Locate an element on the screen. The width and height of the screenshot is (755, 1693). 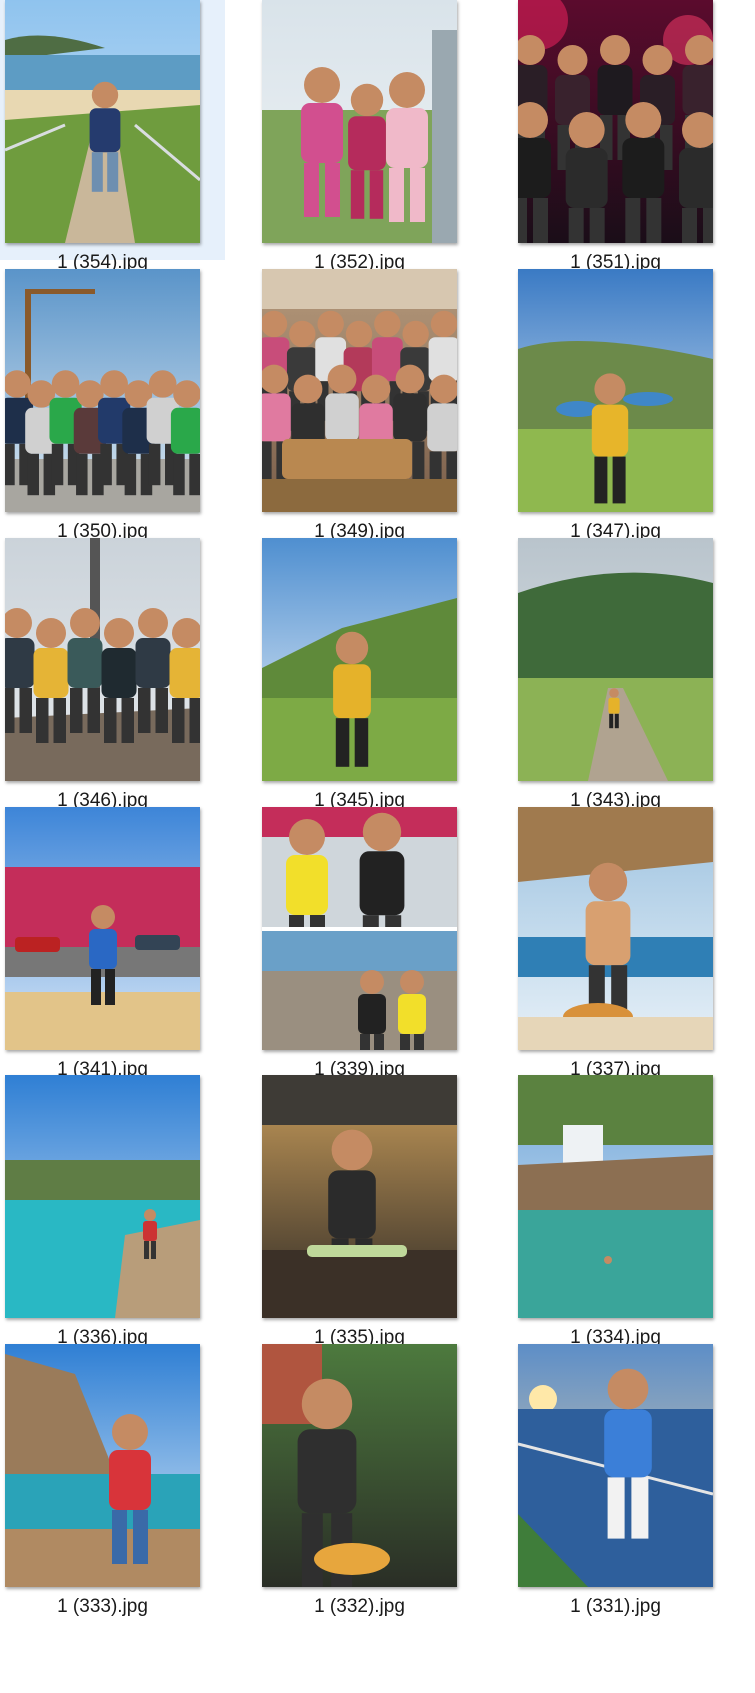
file-item: 1 (347).jpg is located at coordinates (633, 409).